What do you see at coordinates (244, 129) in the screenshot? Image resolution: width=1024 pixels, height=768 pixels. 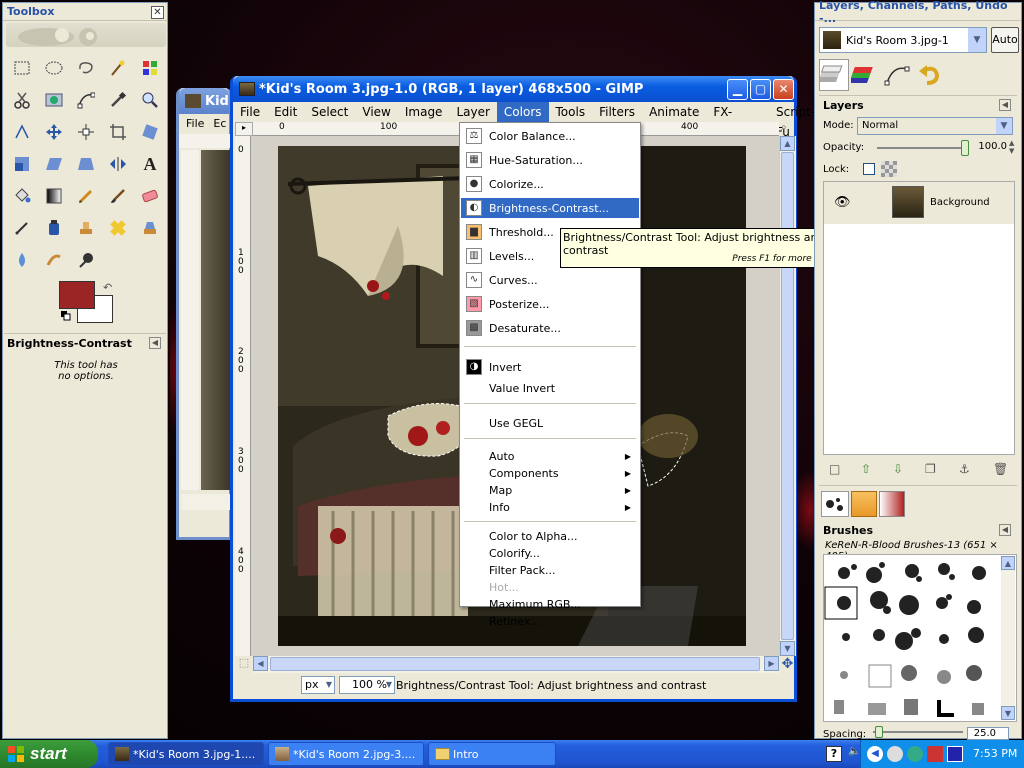 I see `quick-mask-corner-icon: ▸` at bounding box center [244, 129].